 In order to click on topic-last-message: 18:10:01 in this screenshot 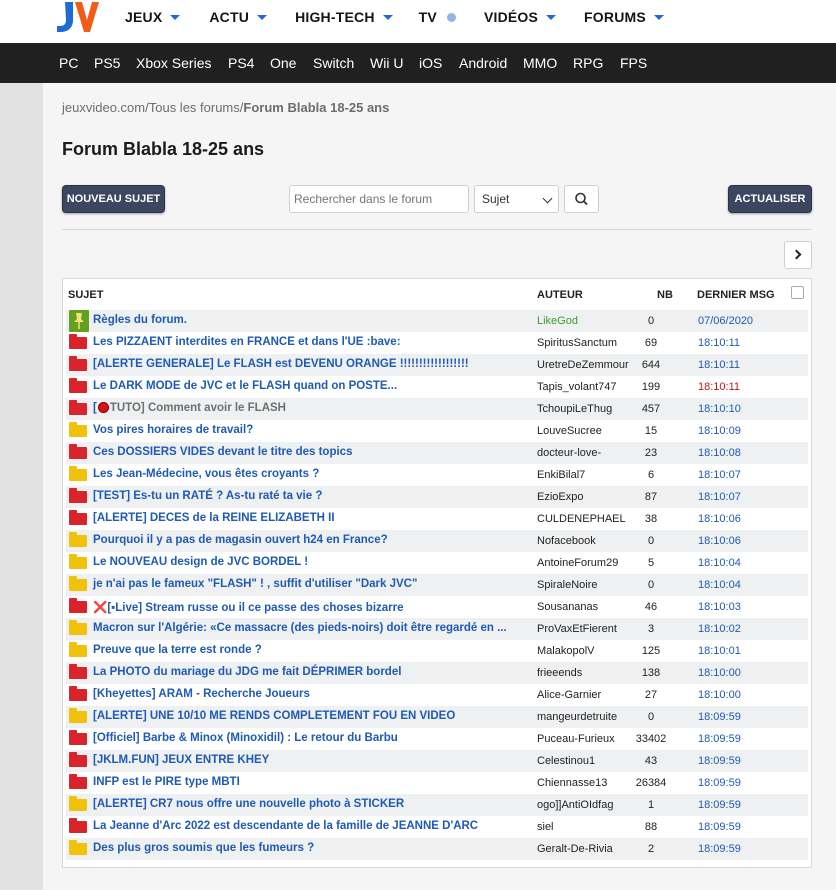, I will do `click(719, 651)`.